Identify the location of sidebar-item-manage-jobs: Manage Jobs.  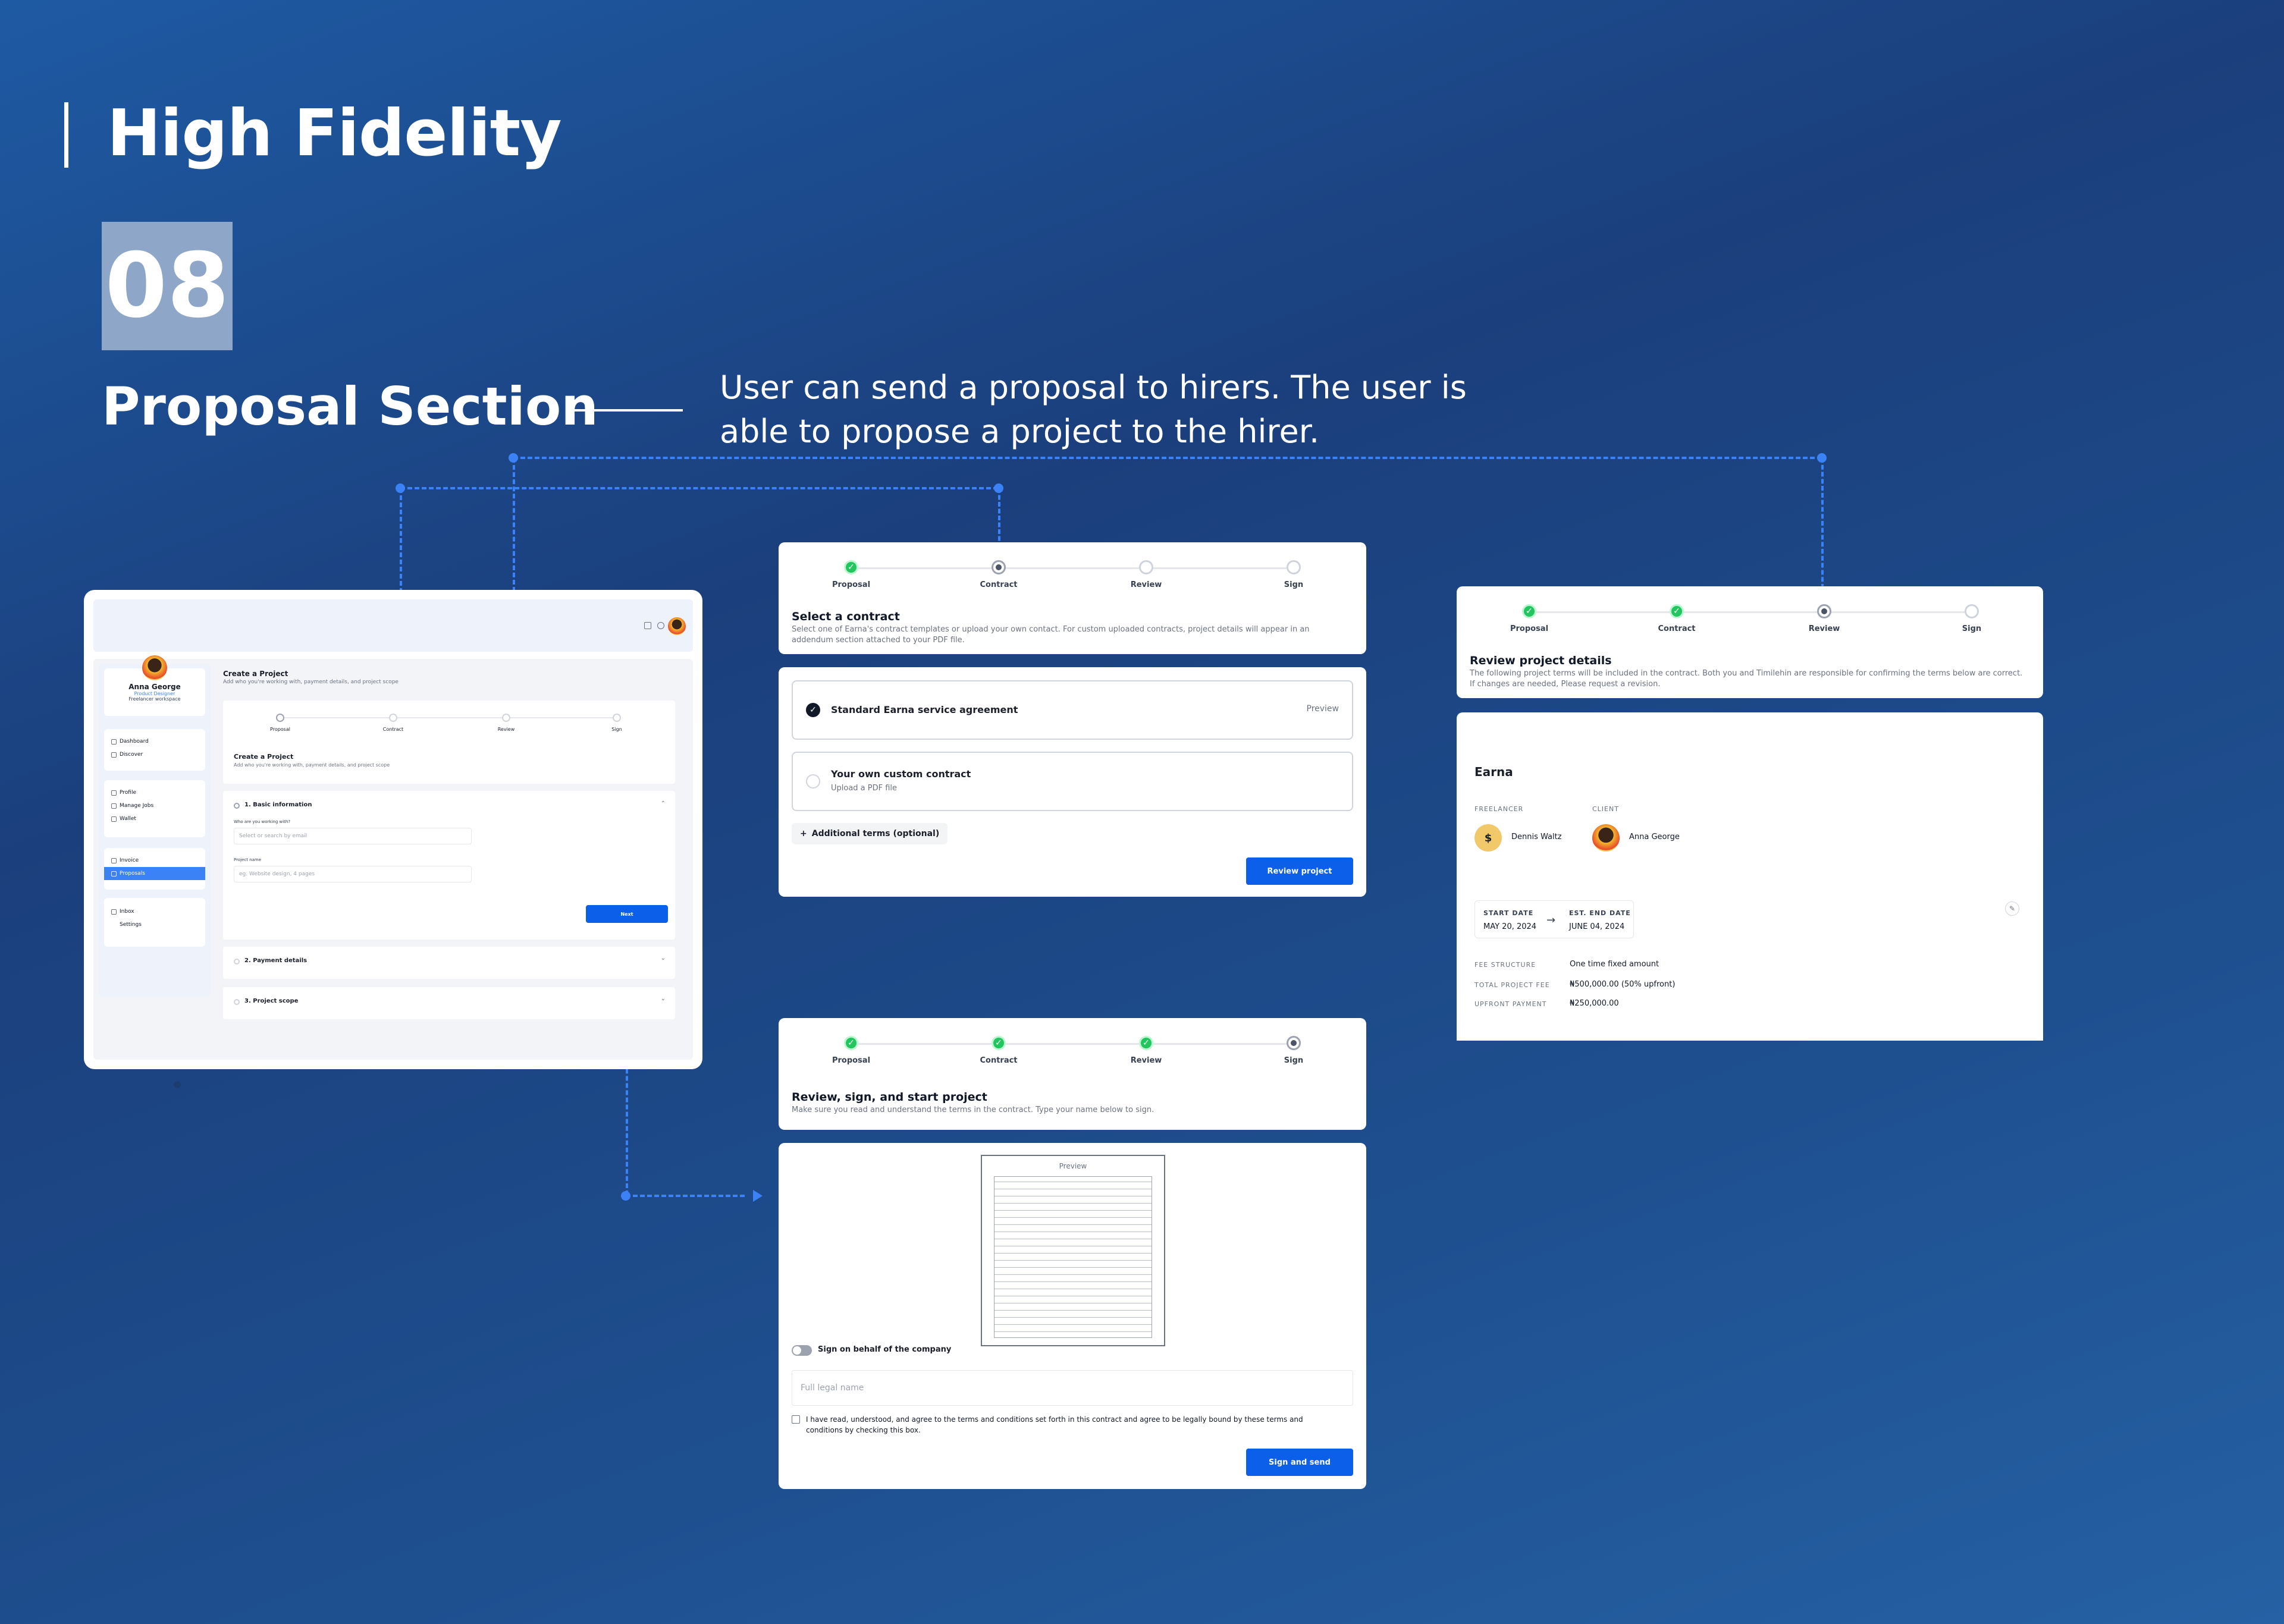
(155, 806).